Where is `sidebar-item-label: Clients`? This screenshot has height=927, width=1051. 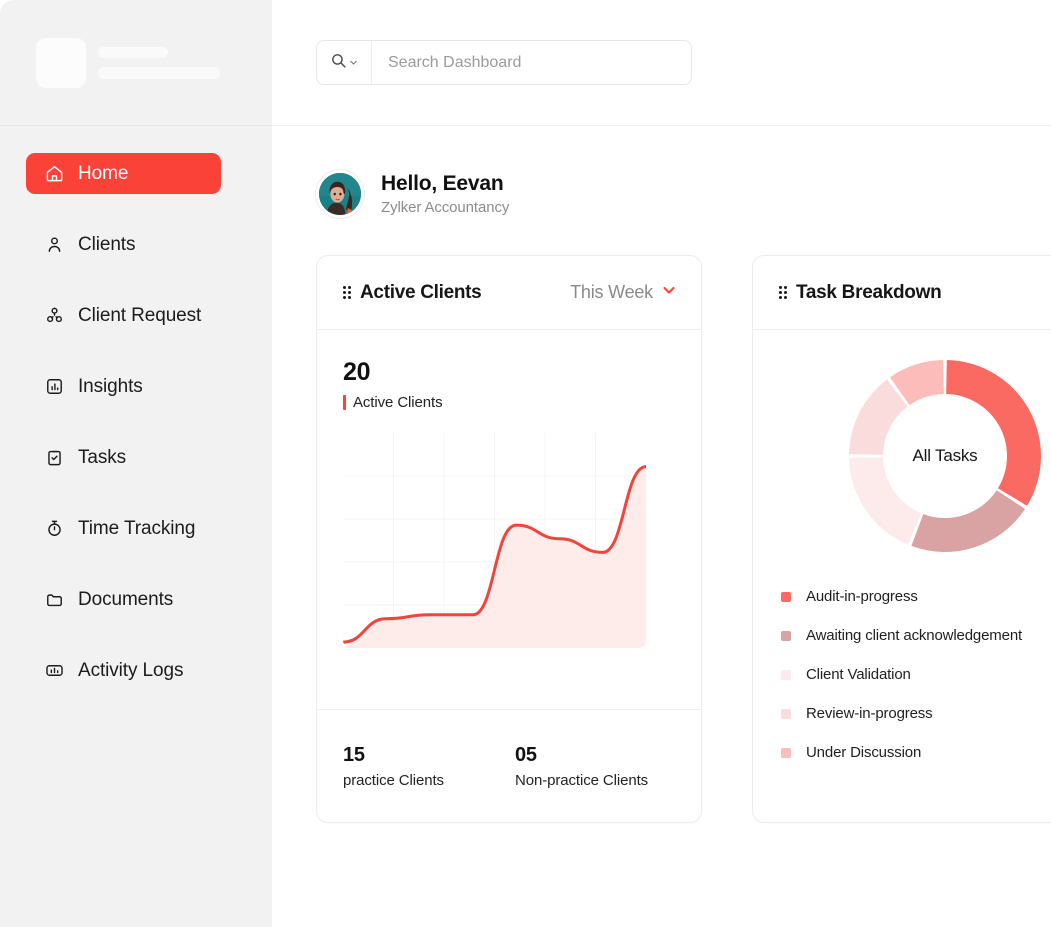
sidebar-item-label: Clients is located at coordinates (107, 244).